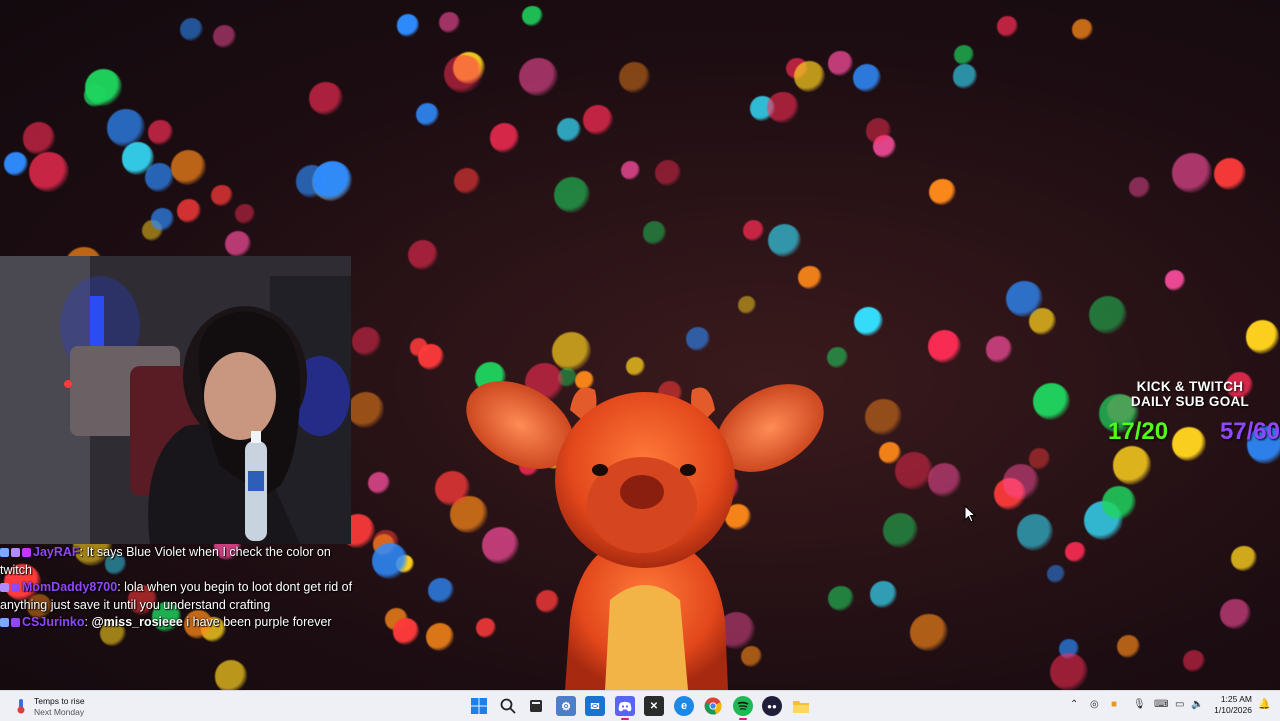 This screenshot has width=1280, height=721. I want to click on kick-sub-count: 17/20, so click(1138, 431).